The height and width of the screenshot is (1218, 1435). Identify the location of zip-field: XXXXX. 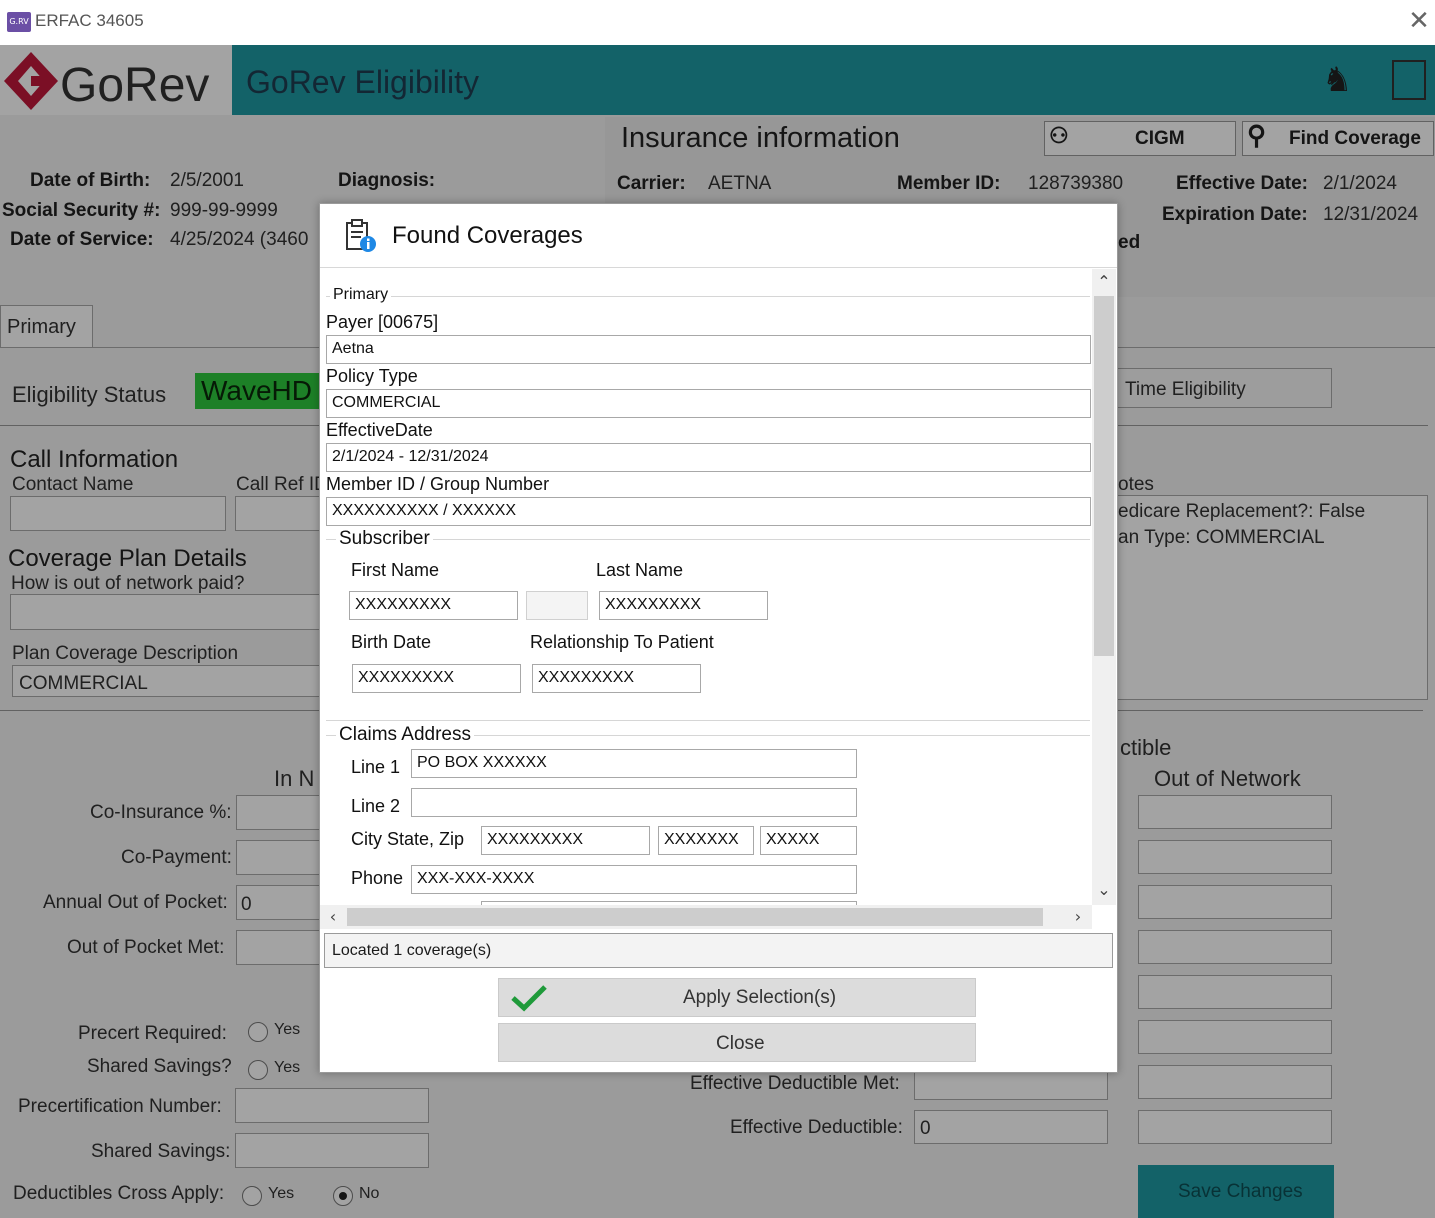
(808, 840).